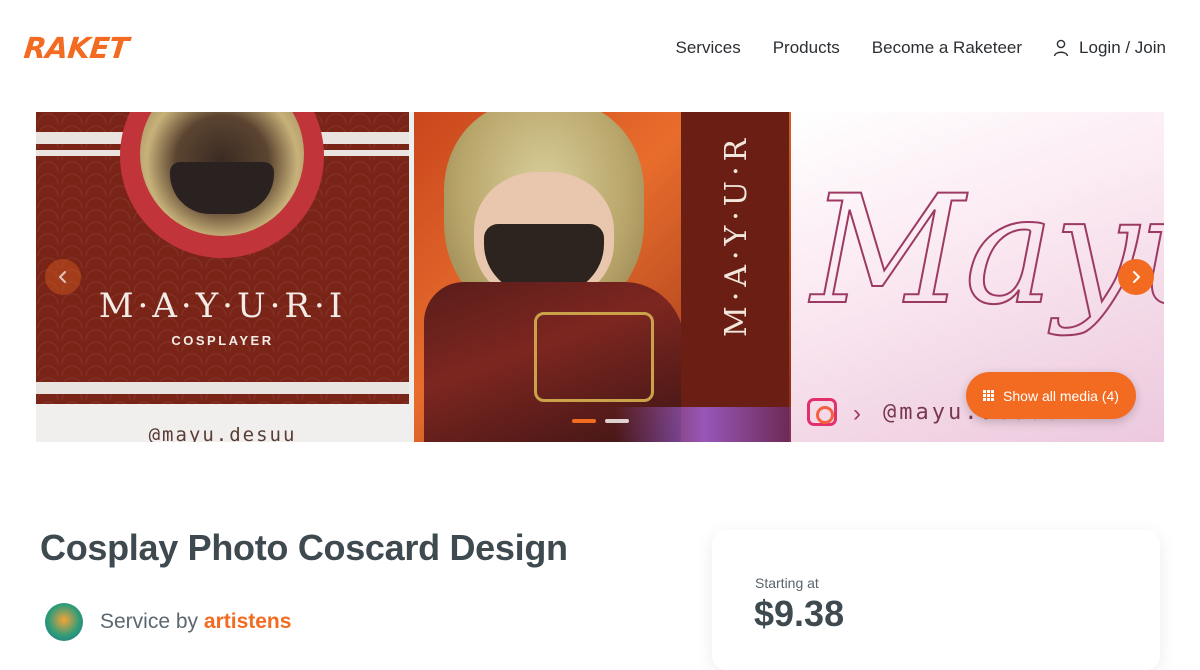 This screenshot has width=1200, height=670. What do you see at coordinates (936, 600) in the screenshot?
I see `pricing-card: Starting at $9.38` at bounding box center [936, 600].